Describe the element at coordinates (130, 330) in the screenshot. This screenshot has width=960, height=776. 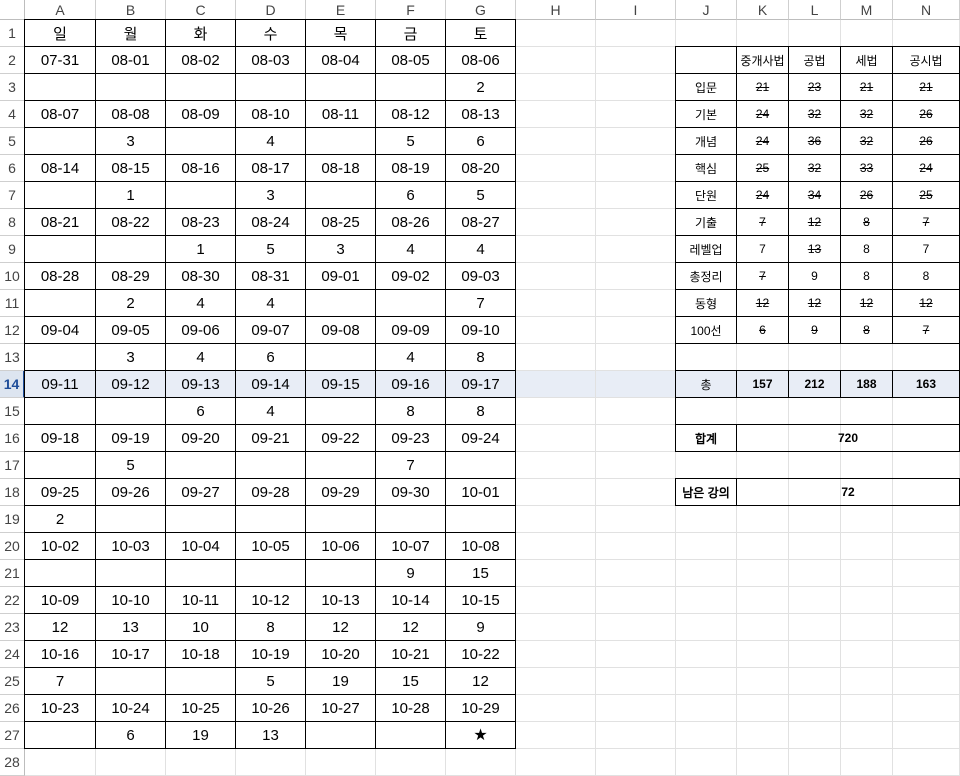
I see `calendar-date: 09-05` at that location.